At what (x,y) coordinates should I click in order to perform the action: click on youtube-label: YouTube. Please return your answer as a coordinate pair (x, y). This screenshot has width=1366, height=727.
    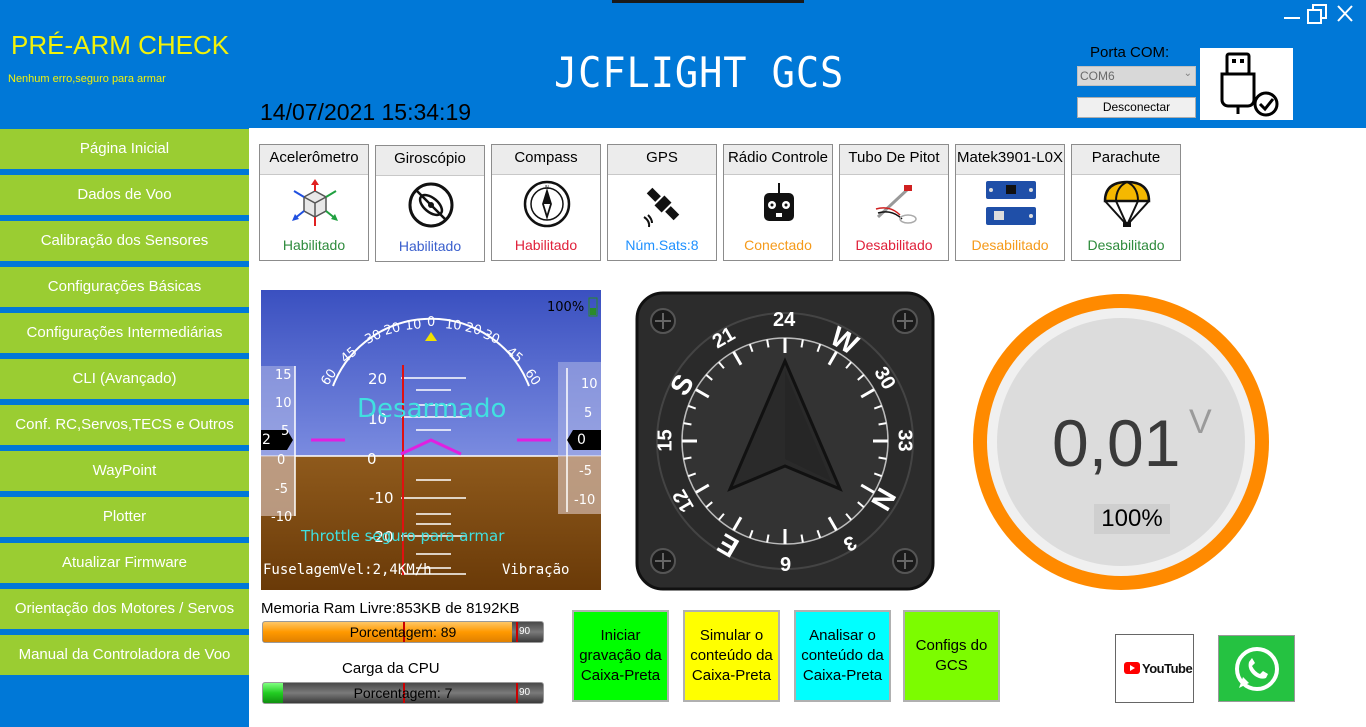
    Looking at the image, I should click on (1167, 668).